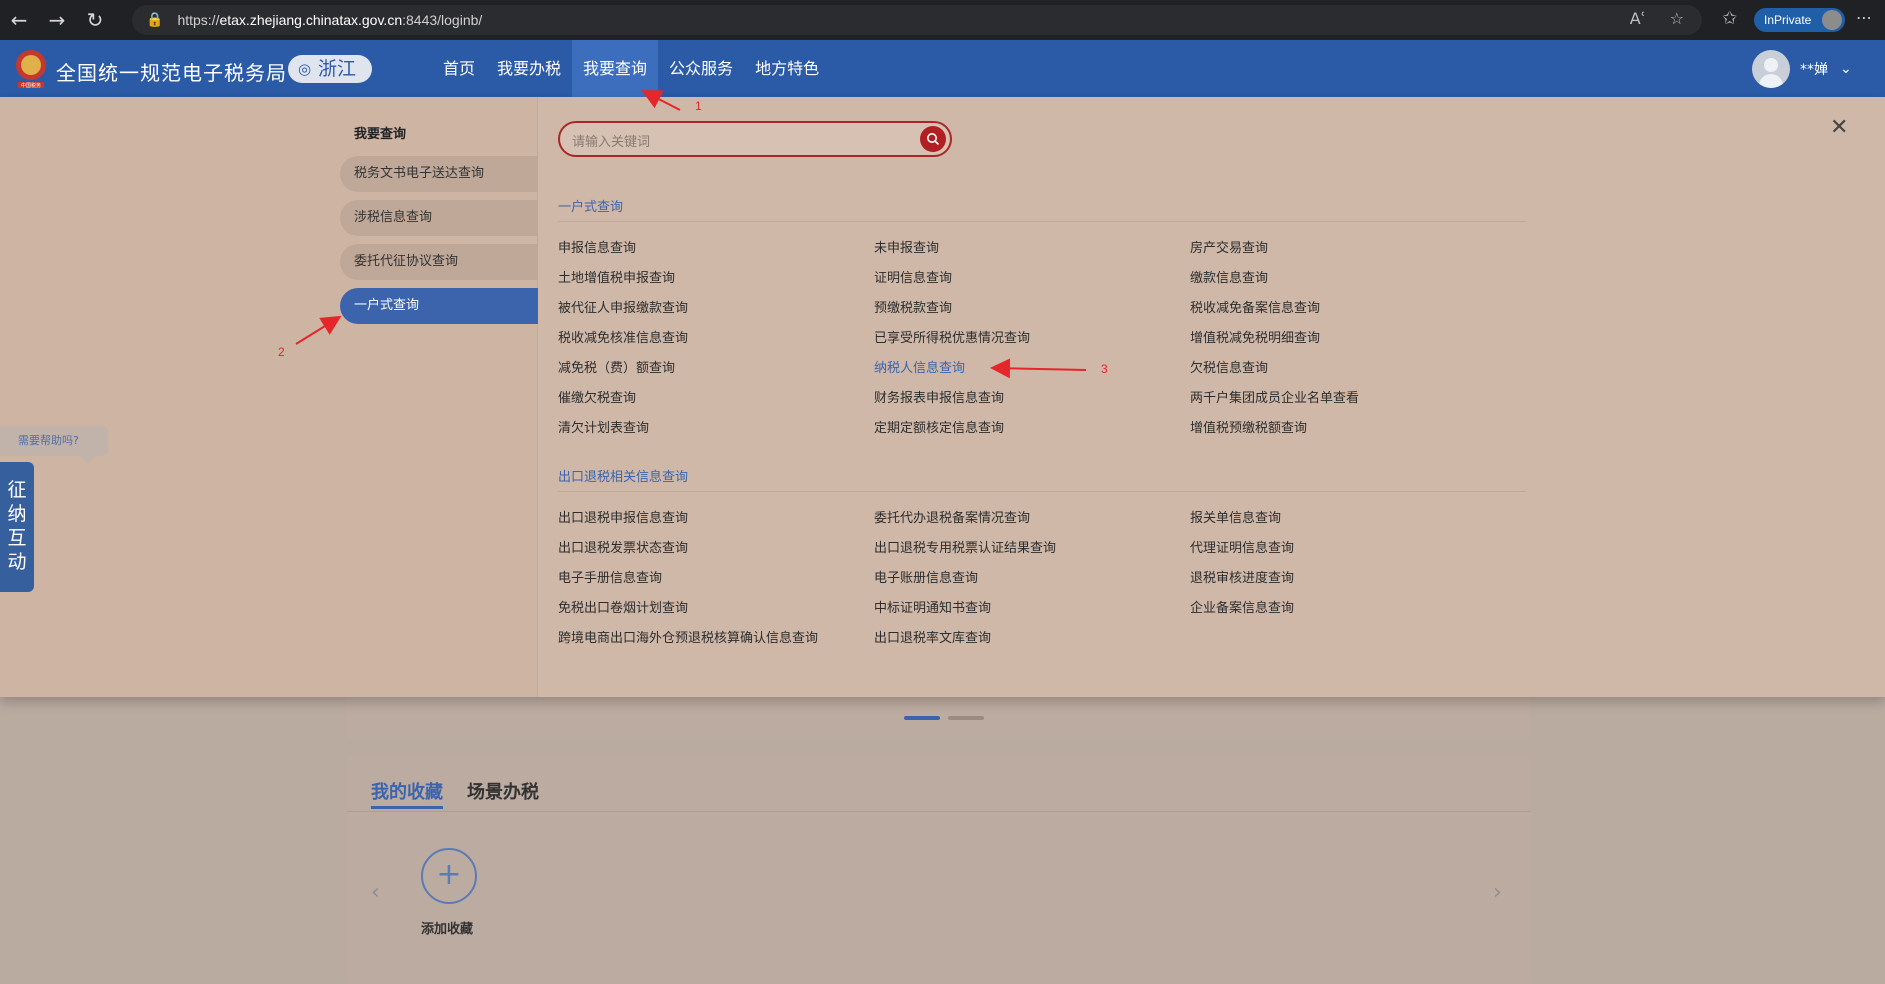 This screenshot has width=1885, height=984. I want to click on query-link: 免税出口卷烟计划查询, so click(623, 606).